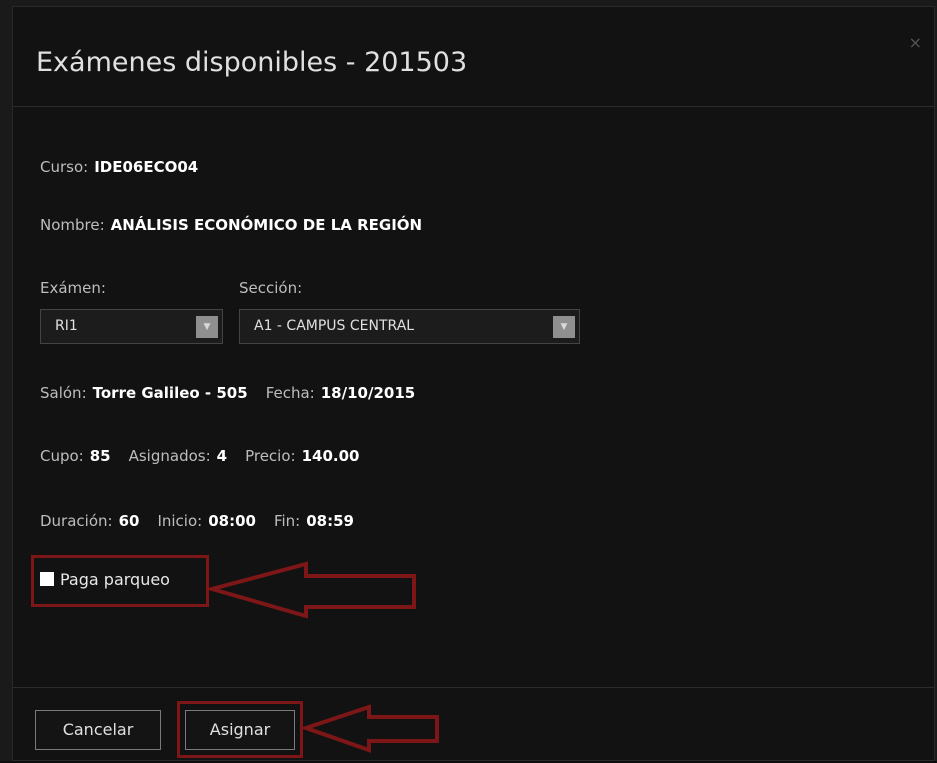  Describe the element at coordinates (180, 521) in the screenshot. I see `inicio-label: Inicio:` at that location.